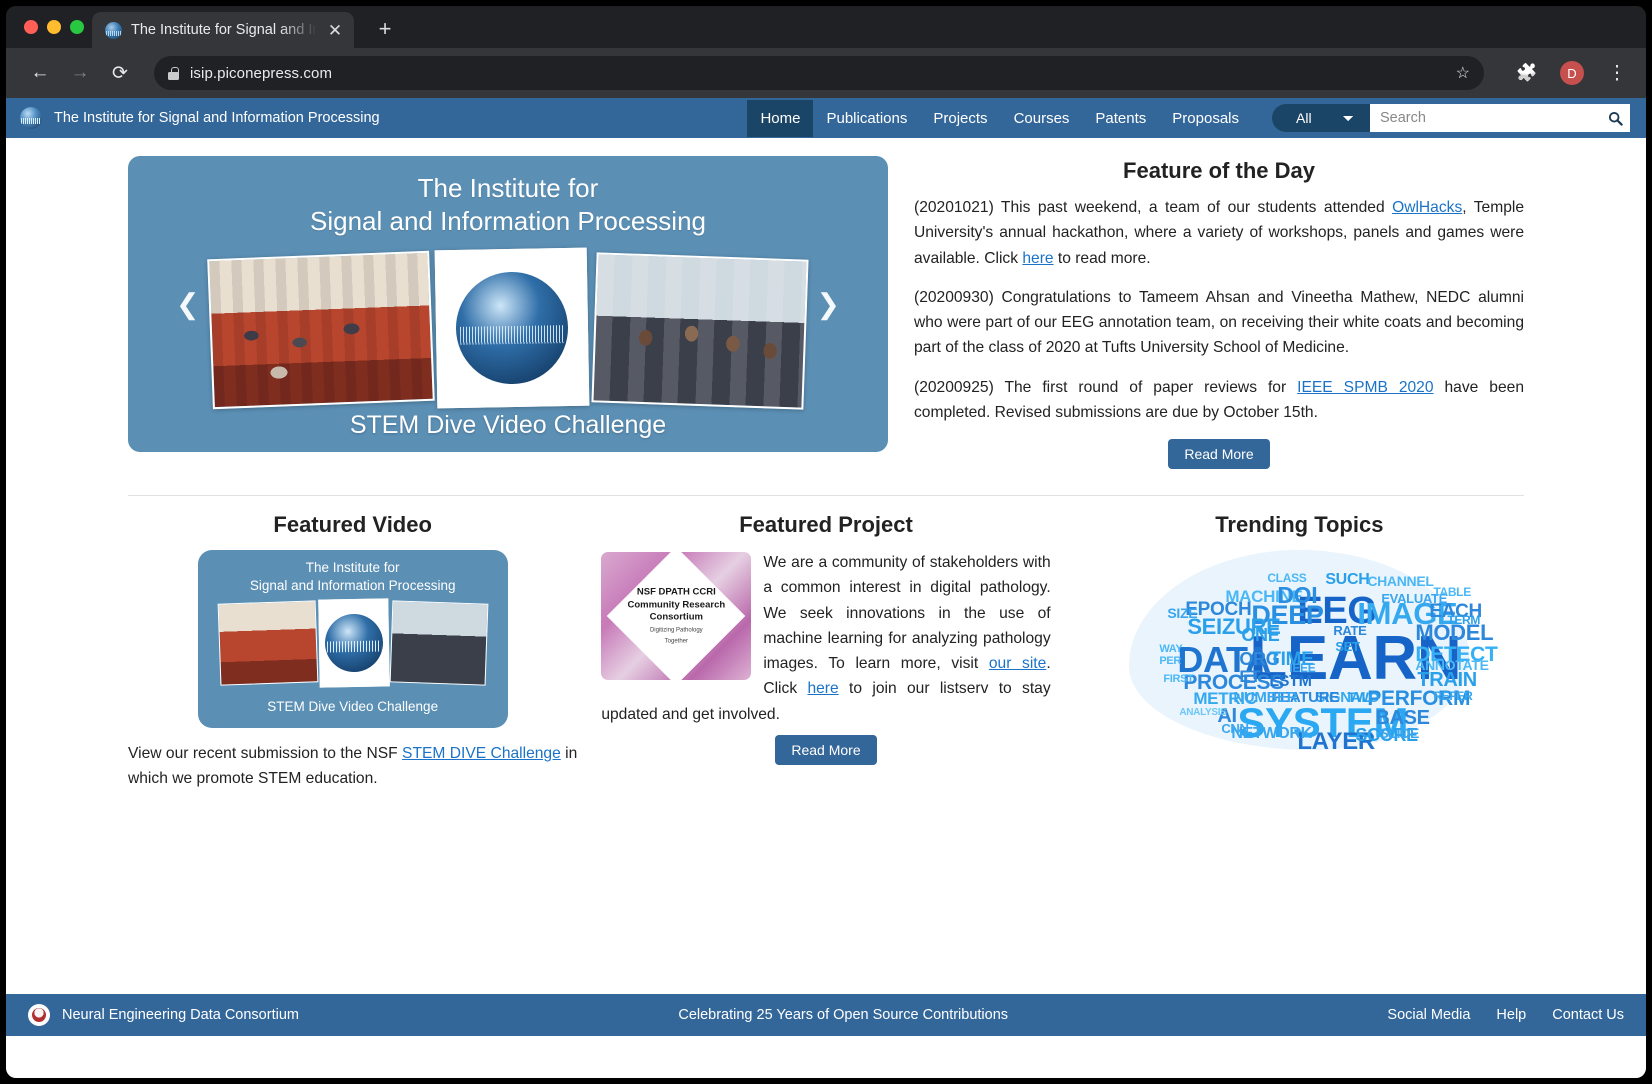 This screenshot has width=1652, height=1084. Describe the element at coordinates (80, 73) in the screenshot. I see `forward-button: →` at that location.